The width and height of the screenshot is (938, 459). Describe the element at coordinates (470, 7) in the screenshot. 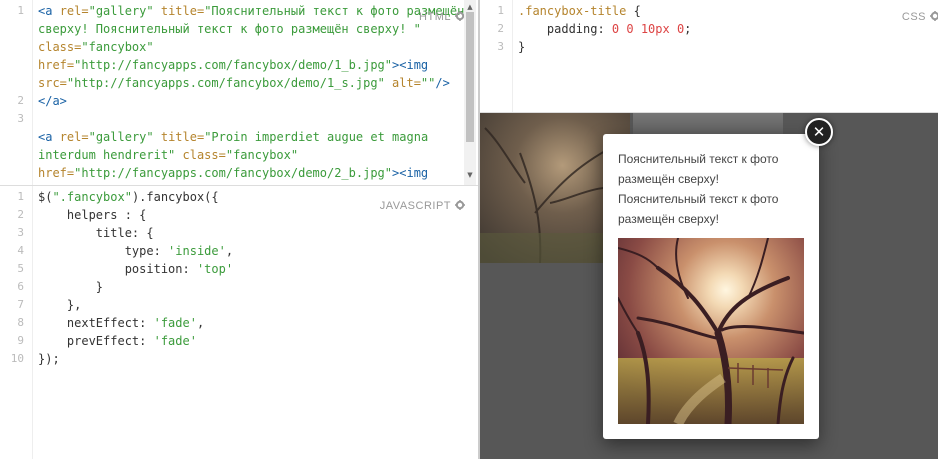

I see `scroll-up-arrow-icon: ▲` at that location.